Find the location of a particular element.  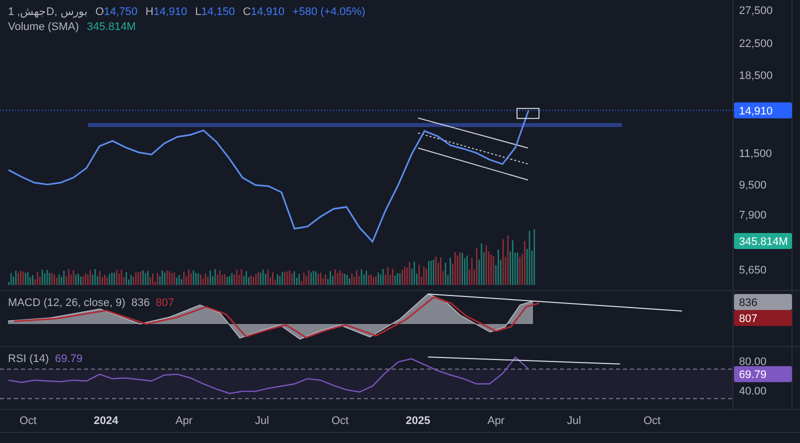

rsi-label: RSI (14) is located at coordinates (28, 359).